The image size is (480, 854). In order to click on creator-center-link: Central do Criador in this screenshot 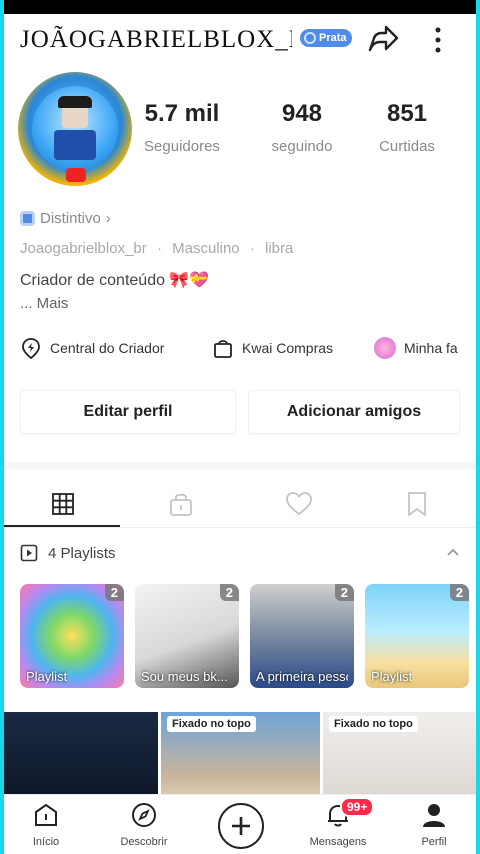, I will do `click(92, 348)`.